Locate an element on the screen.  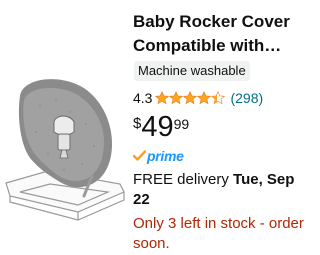
star-half-icon is located at coordinates (218, 98).